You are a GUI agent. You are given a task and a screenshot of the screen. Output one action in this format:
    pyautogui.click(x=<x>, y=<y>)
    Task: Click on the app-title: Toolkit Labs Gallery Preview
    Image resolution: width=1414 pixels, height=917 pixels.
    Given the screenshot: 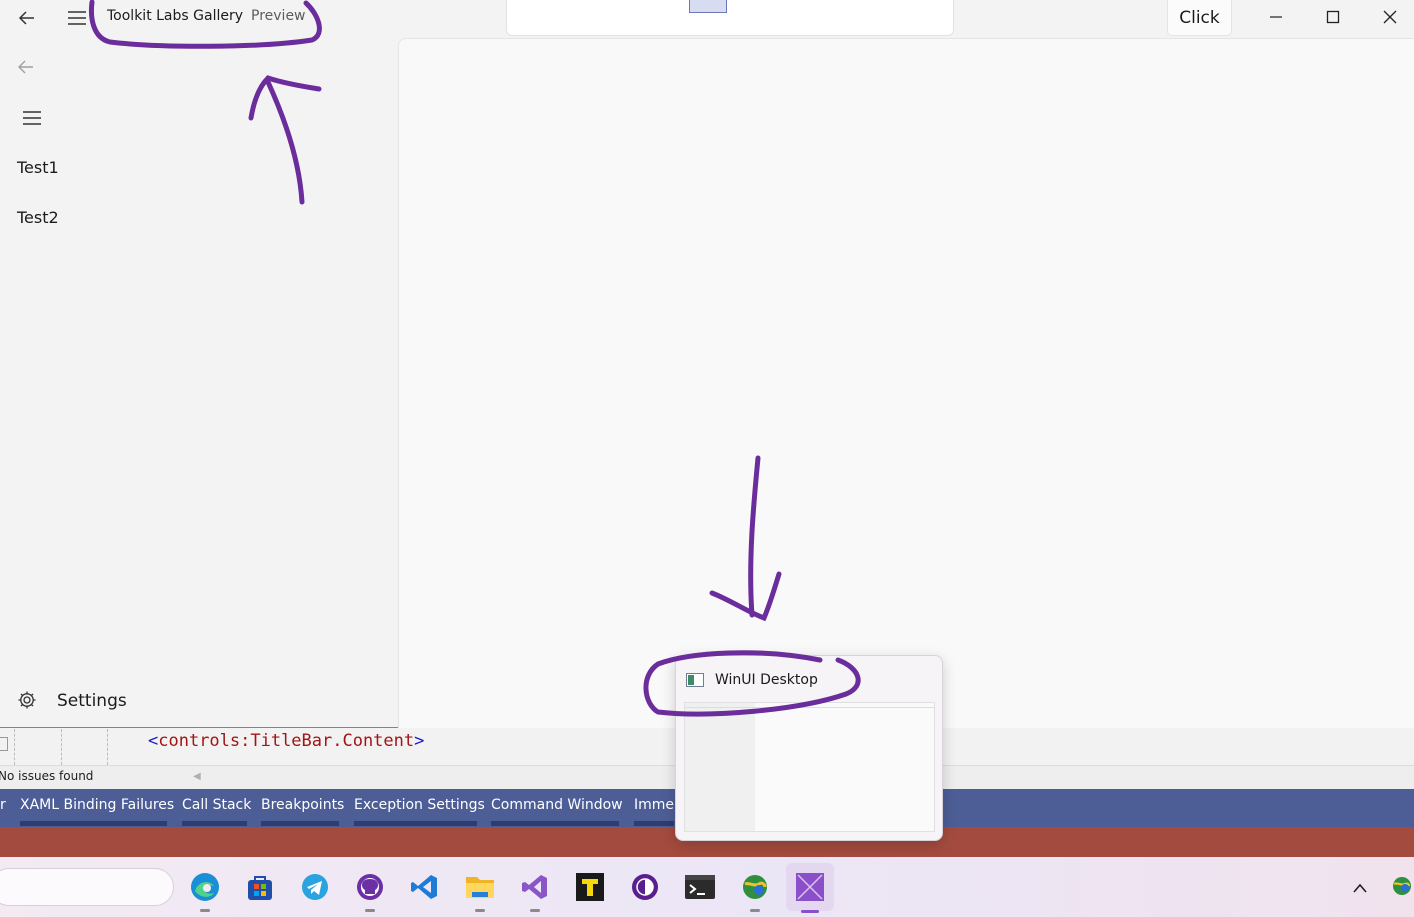 What is the action you would take?
    pyautogui.click(x=206, y=16)
    